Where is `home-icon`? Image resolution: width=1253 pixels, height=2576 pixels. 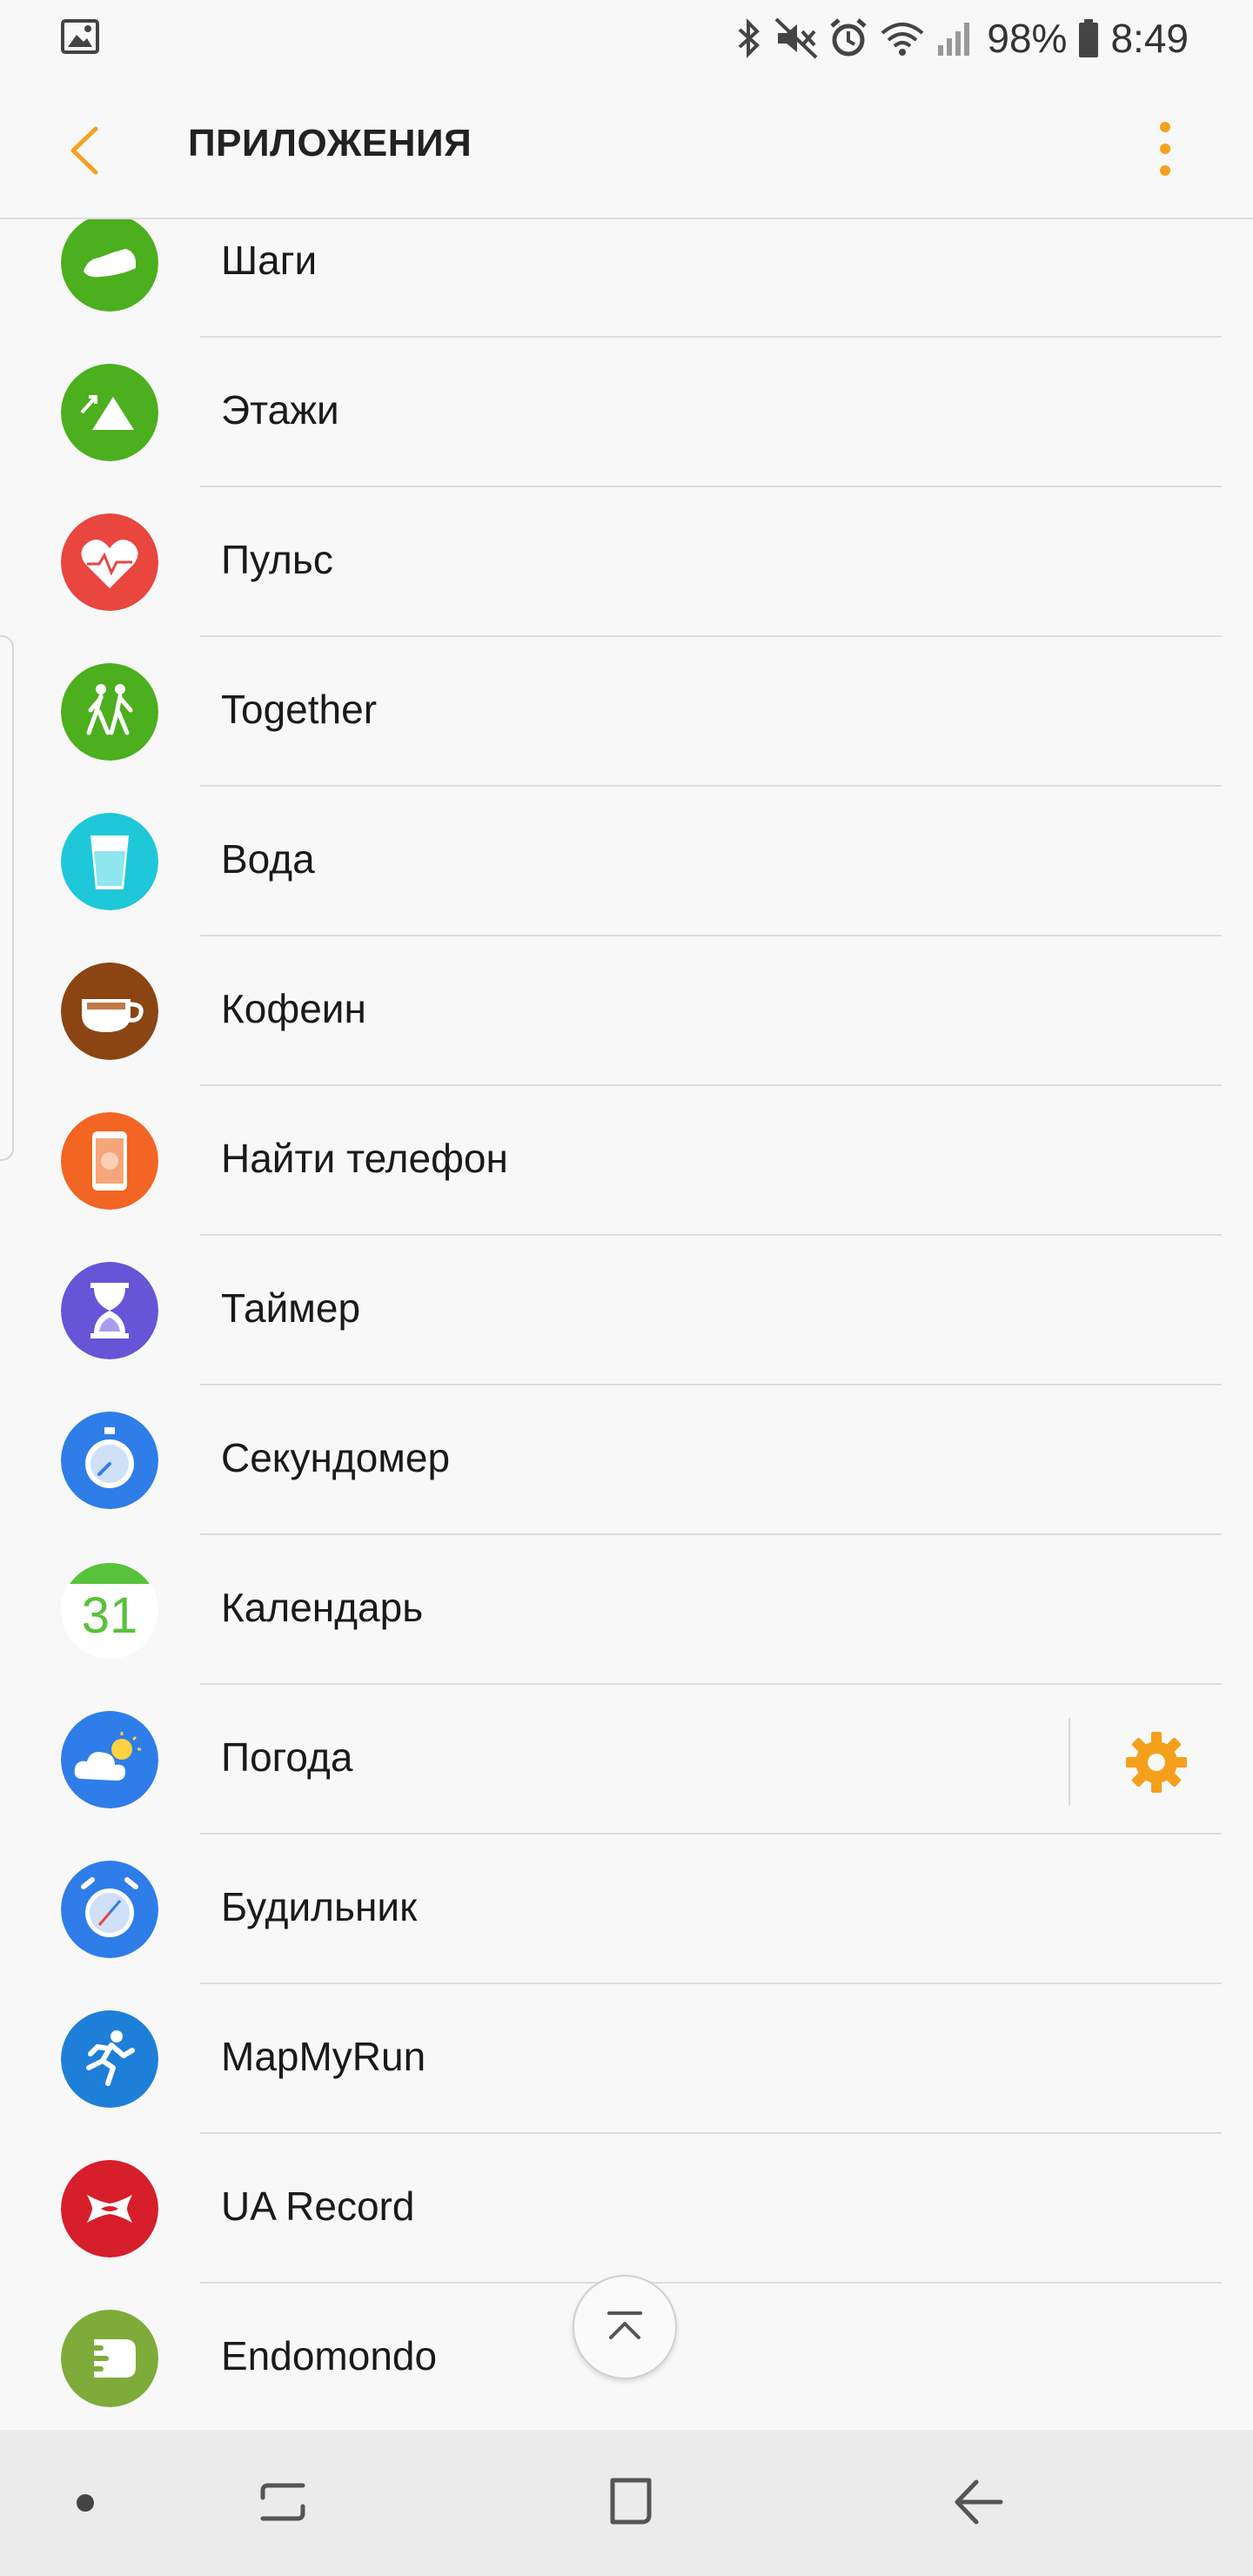
home-icon is located at coordinates (631, 2501).